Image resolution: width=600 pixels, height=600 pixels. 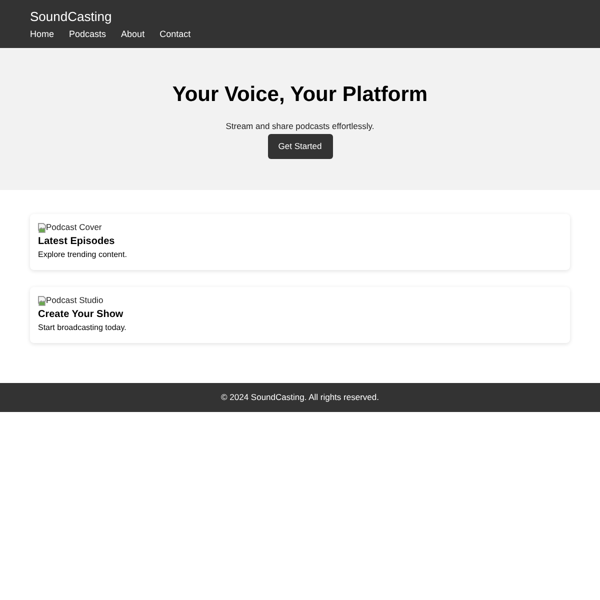 I want to click on nav-link: About, so click(x=133, y=34).